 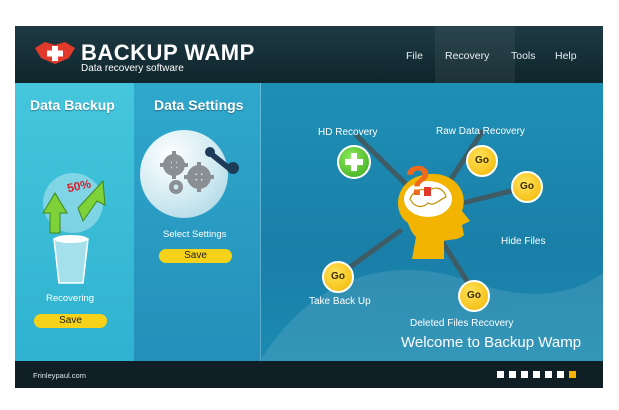 What do you see at coordinates (467, 56) in the screenshot?
I see `menu-recovery: Recovery` at bounding box center [467, 56].